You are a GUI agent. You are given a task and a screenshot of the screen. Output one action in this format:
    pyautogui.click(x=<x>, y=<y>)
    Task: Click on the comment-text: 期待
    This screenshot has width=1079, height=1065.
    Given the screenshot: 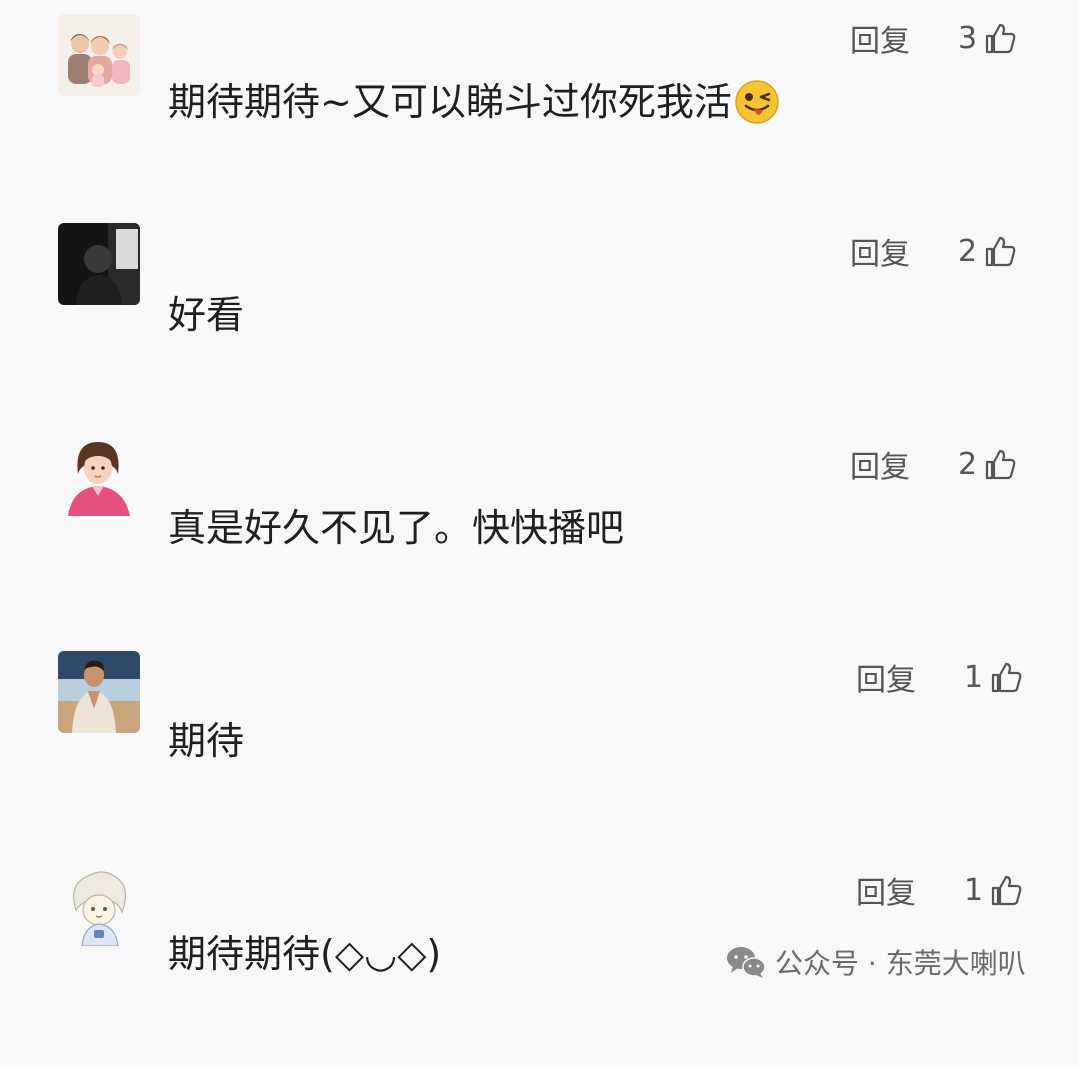 What is the action you would take?
    pyautogui.click(x=206, y=741)
    